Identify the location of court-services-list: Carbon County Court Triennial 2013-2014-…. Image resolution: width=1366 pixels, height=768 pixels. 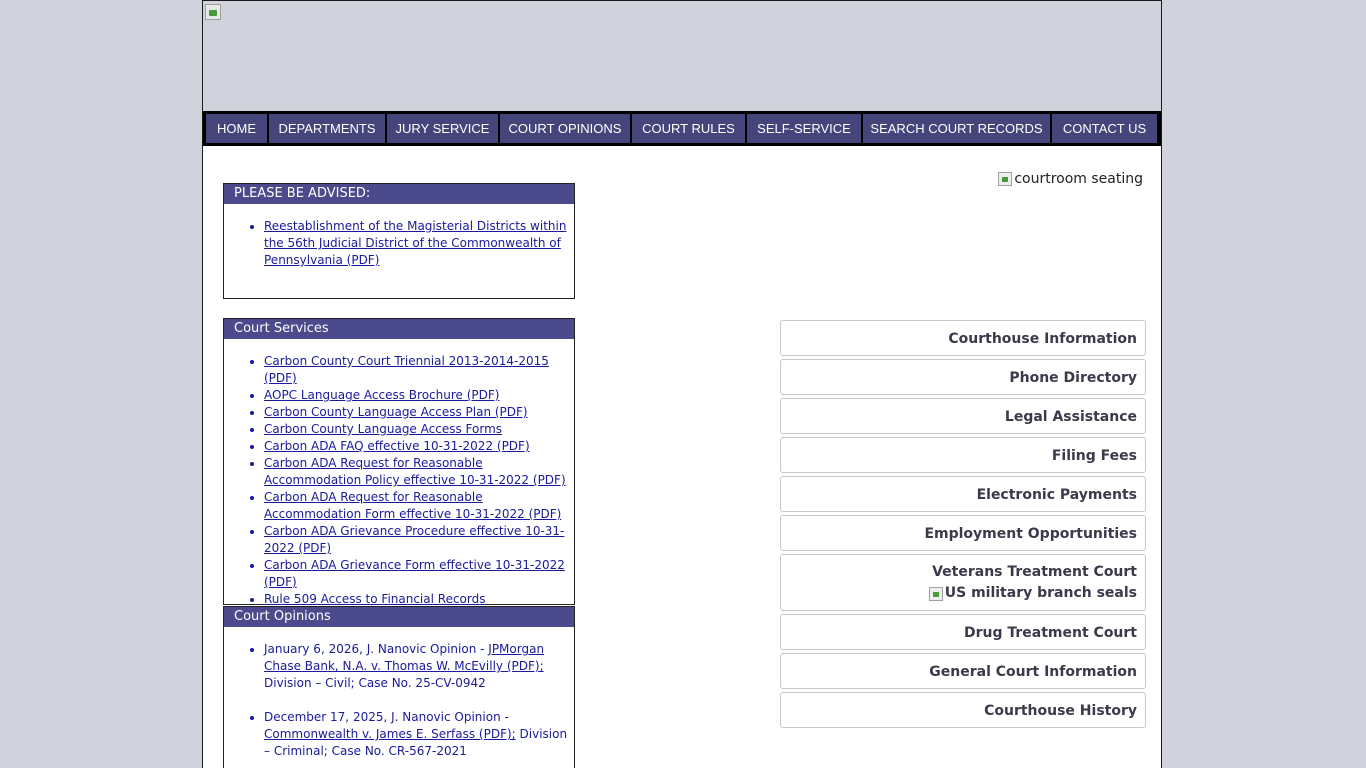
(399, 473).